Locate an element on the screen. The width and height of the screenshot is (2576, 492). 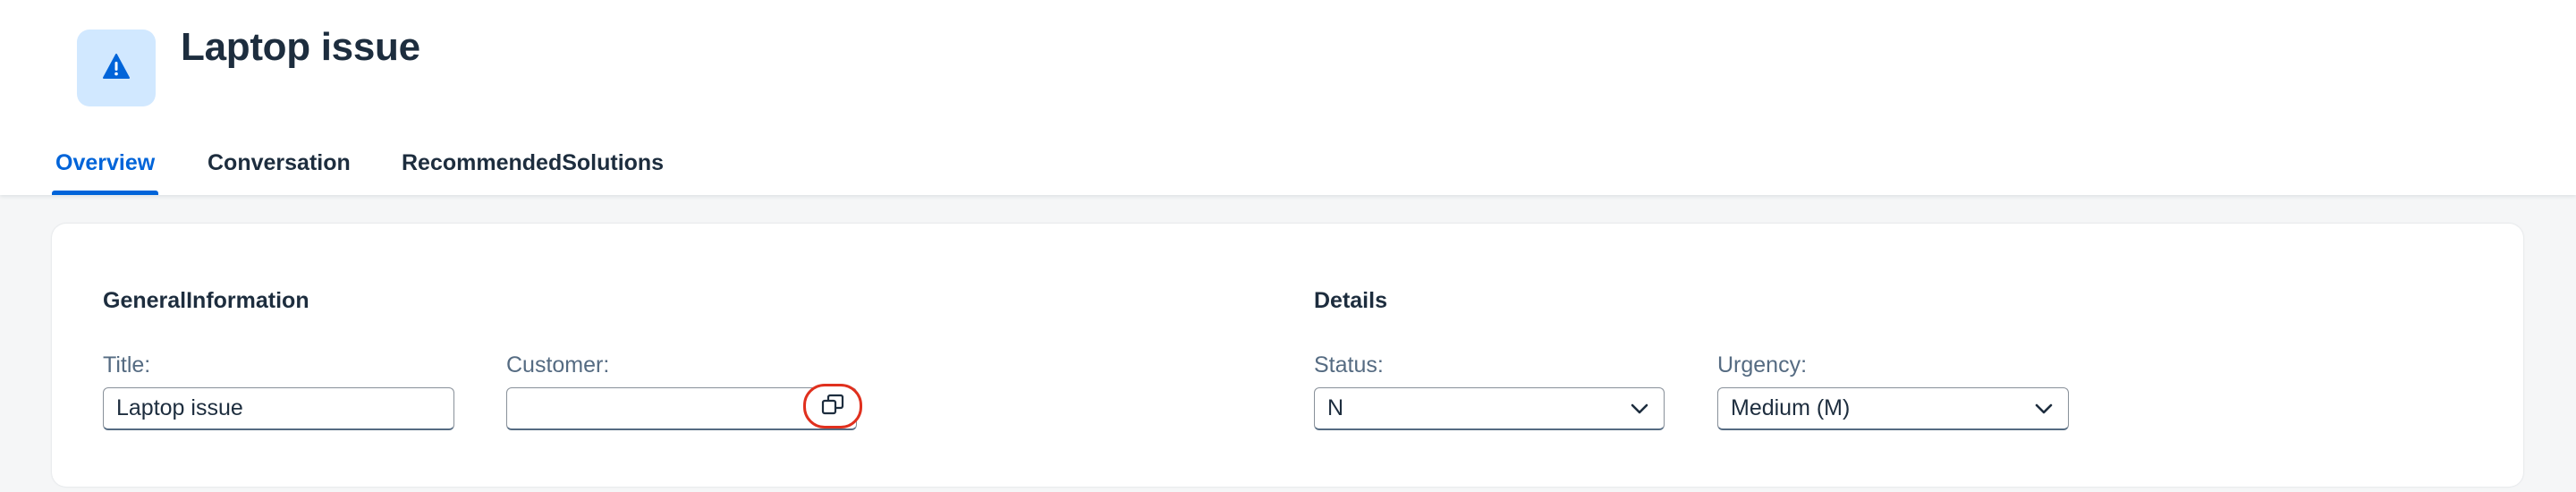
tab-overview: Overview is located at coordinates (105, 174).